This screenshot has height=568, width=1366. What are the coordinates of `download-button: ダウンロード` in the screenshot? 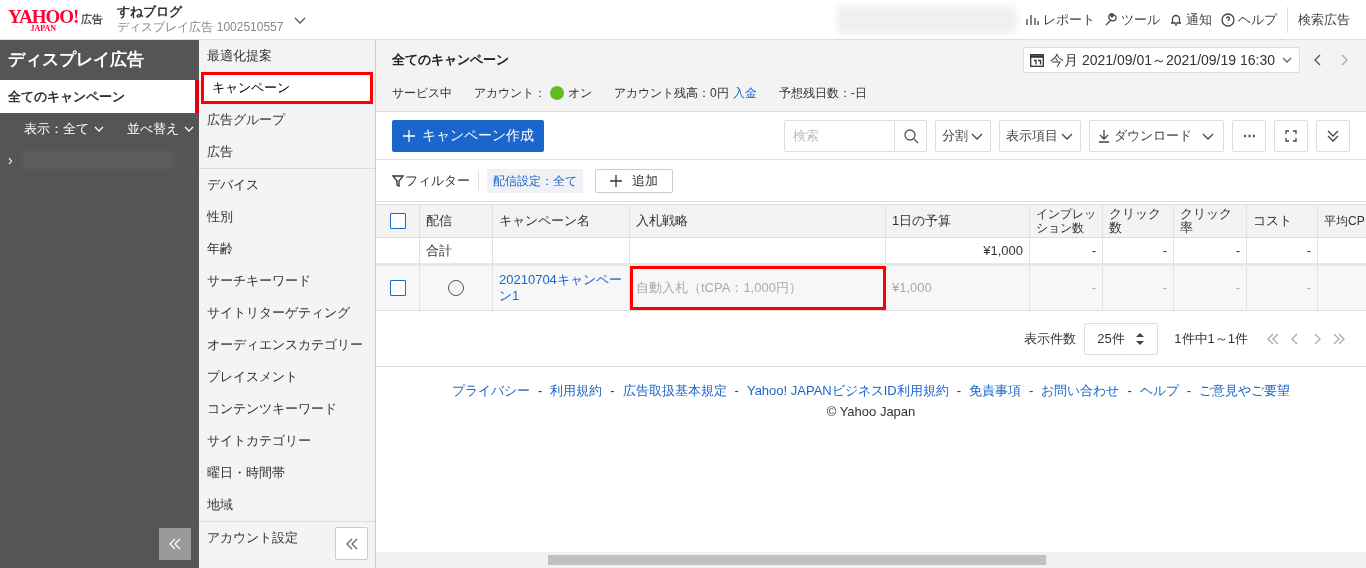 It's located at (1156, 135).